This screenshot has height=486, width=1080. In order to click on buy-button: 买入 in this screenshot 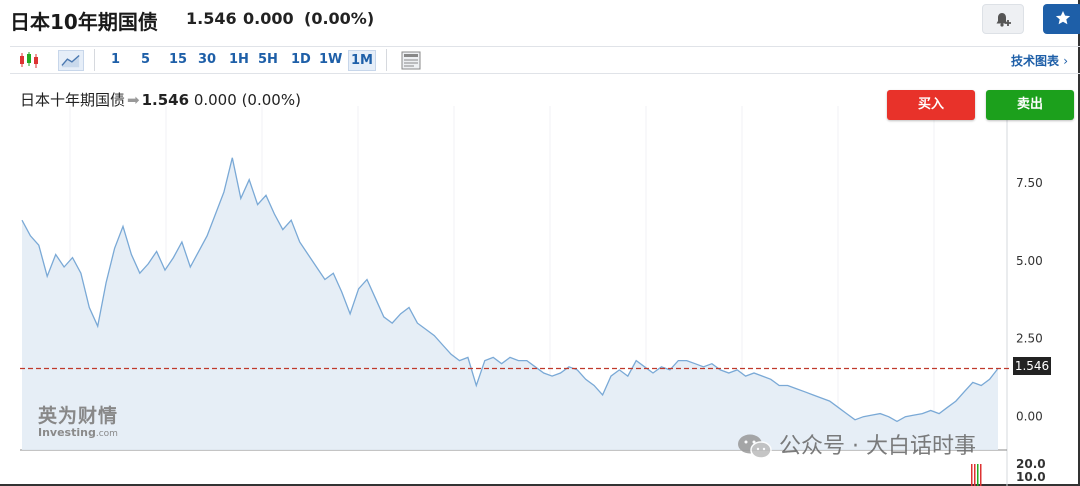, I will do `click(931, 105)`.